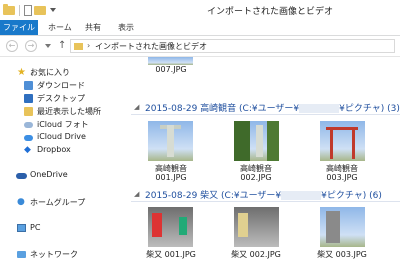  I want to click on sidebar-item-label: ダウンロード, so click(61, 85).